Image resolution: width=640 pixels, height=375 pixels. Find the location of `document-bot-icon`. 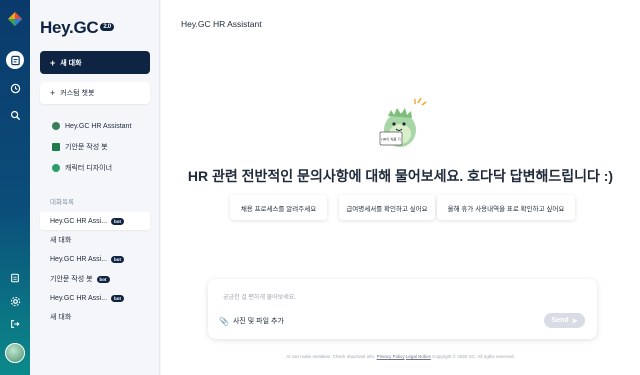

document-bot-icon is located at coordinates (56, 147).